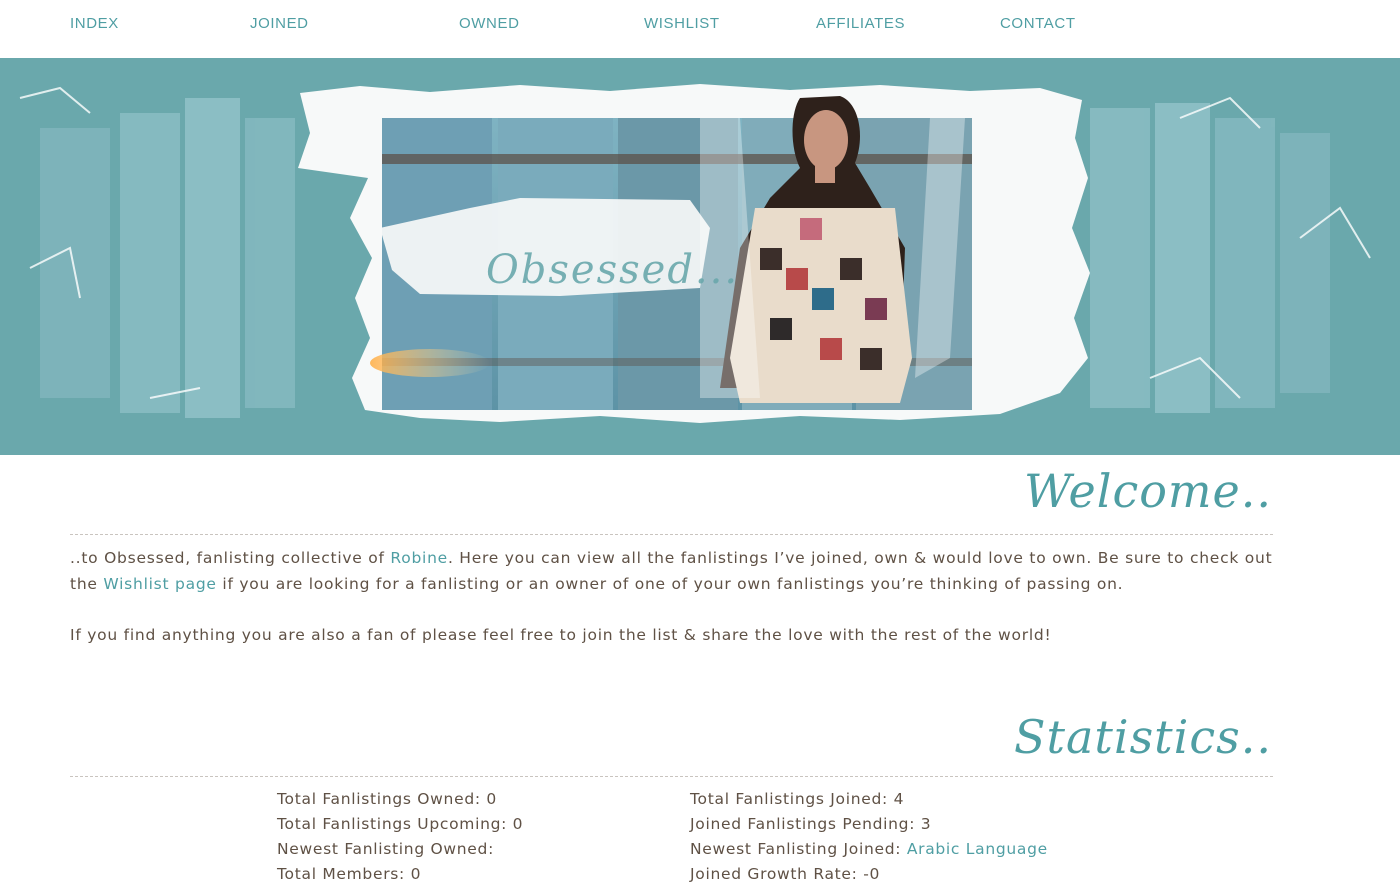  What do you see at coordinates (400, 824) in the screenshot?
I see `stat-total-upcoming: Total Fanlistings Upcoming: 0` at bounding box center [400, 824].